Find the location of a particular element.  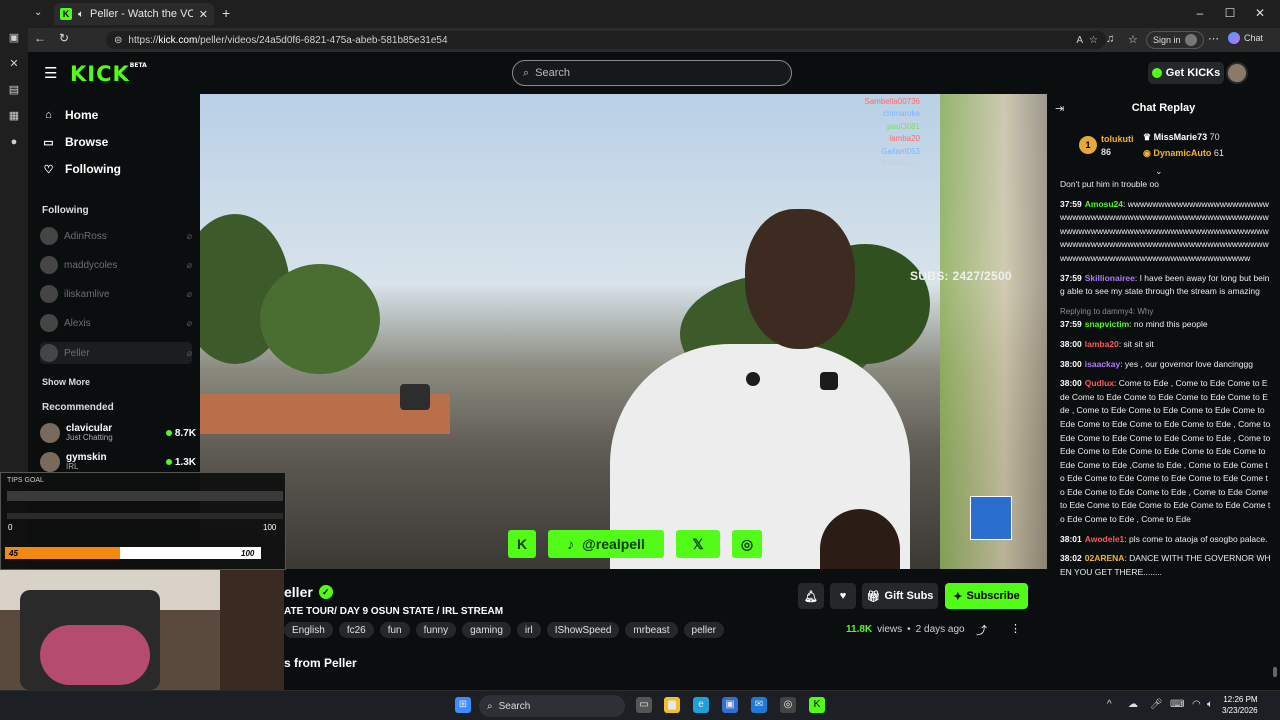

refresh-icon: ↻ is located at coordinates (64, 38).